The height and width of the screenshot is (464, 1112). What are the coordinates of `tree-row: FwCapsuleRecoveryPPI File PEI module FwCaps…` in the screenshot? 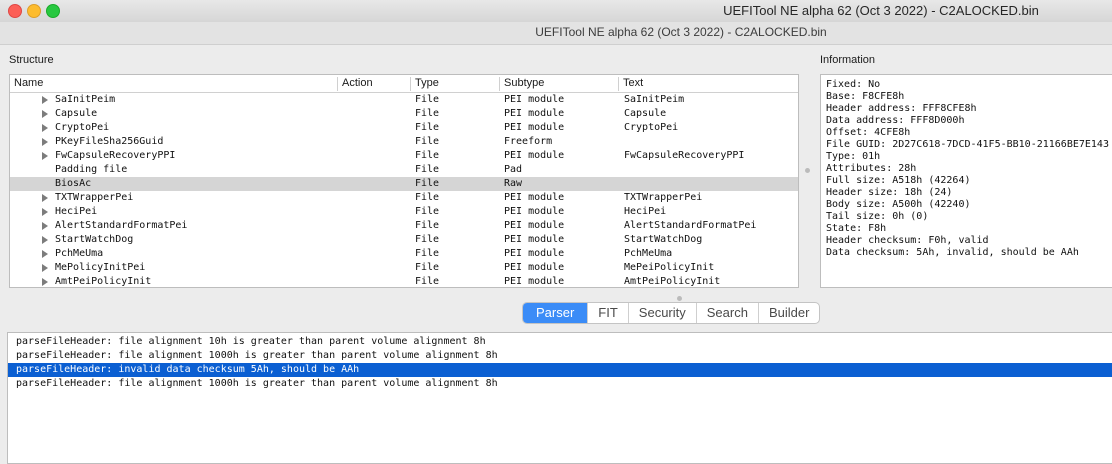 It's located at (404, 156).